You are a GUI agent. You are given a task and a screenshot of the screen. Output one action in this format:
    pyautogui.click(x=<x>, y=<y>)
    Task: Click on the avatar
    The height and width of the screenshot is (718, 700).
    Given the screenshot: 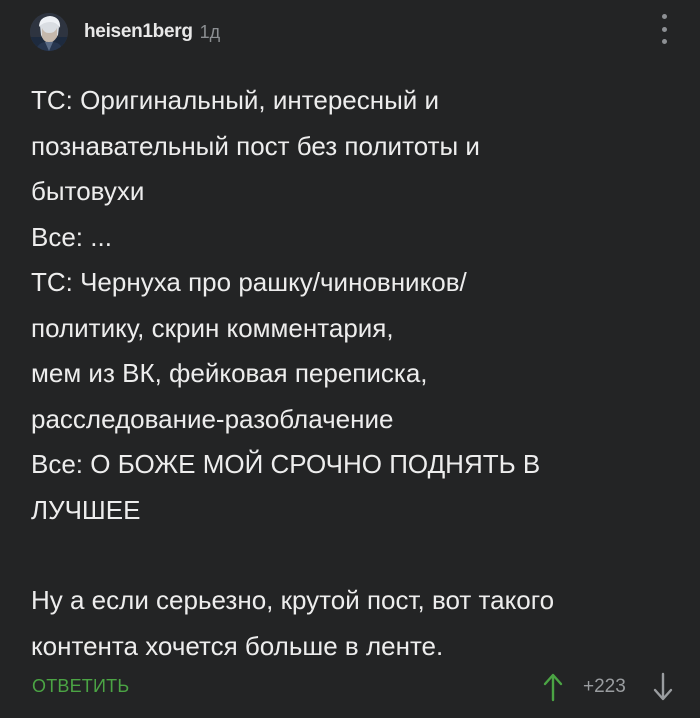 What is the action you would take?
    pyautogui.click(x=49, y=32)
    